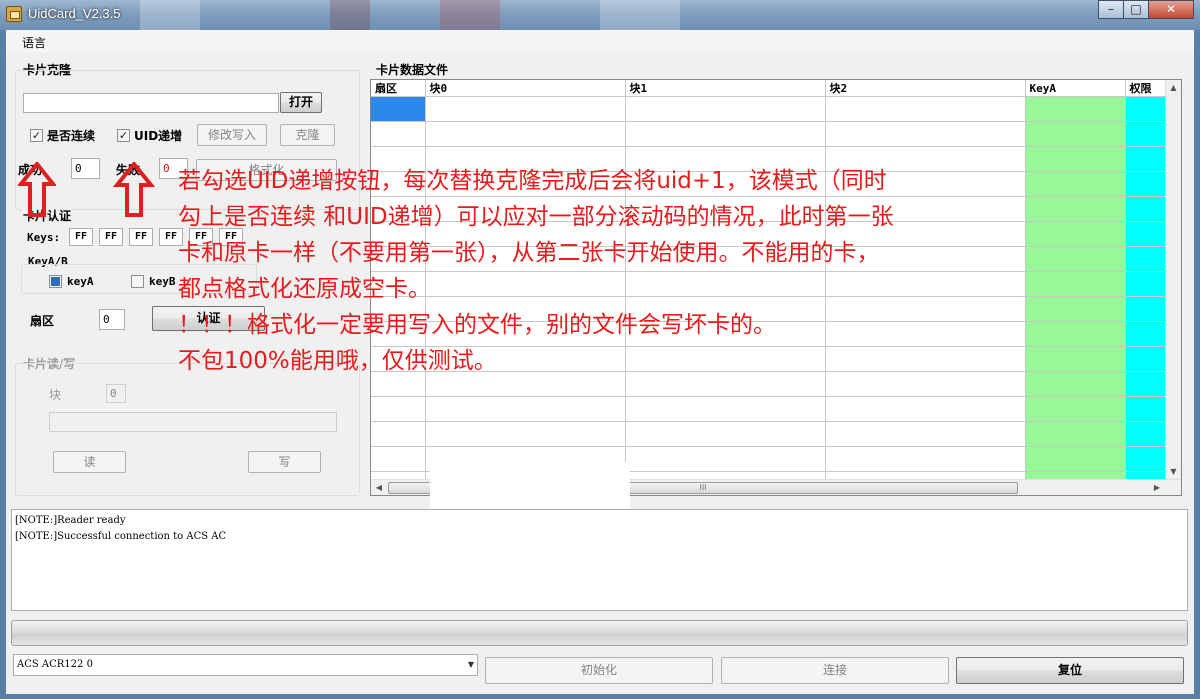 Image resolution: width=1200 pixels, height=699 pixels. What do you see at coordinates (232, 135) in the screenshot?
I see `modify-write-button: 修改写入` at bounding box center [232, 135].